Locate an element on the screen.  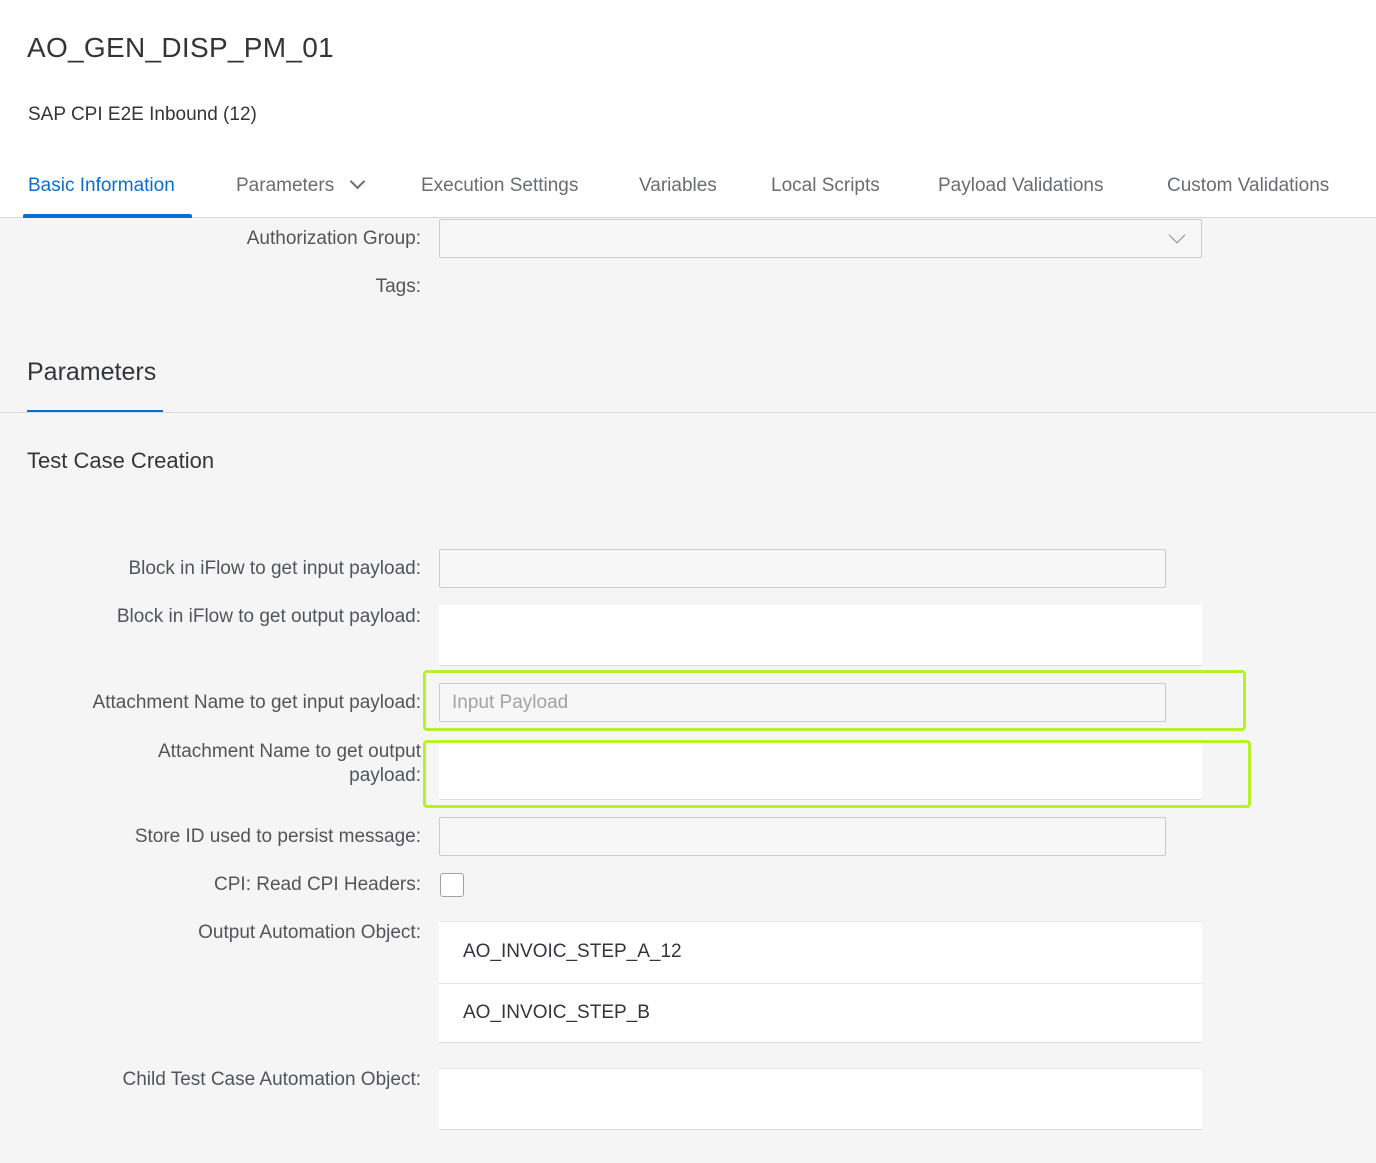
tags-label: Tags: is located at coordinates (398, 286).